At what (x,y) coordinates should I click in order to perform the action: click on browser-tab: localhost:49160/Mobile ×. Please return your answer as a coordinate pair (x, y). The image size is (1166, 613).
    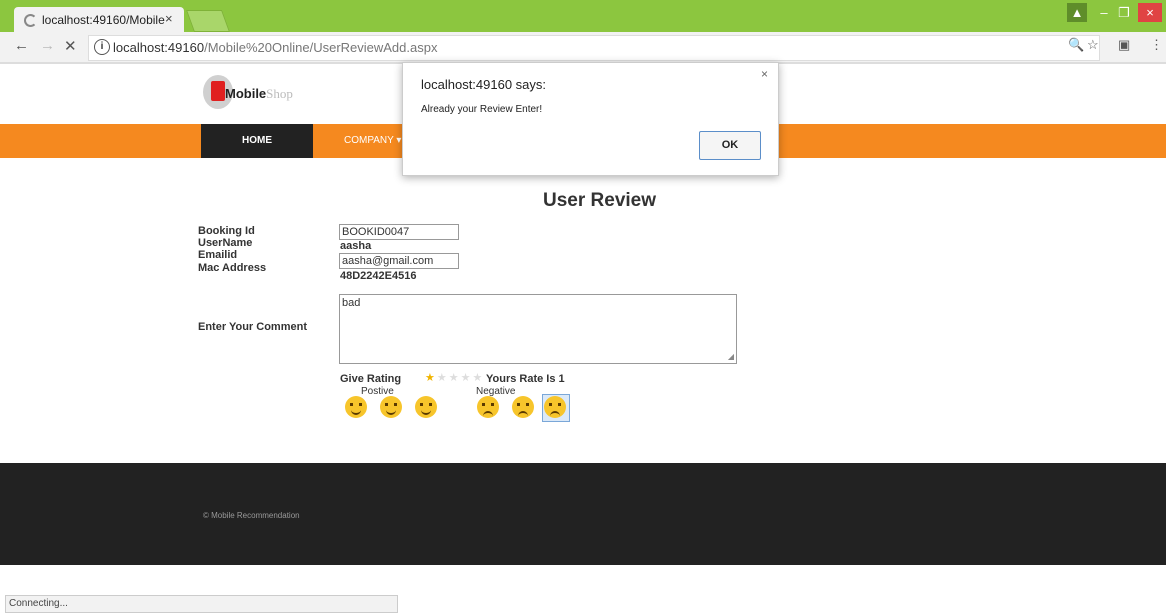
    Looking at the image, I should click on (99, 19).